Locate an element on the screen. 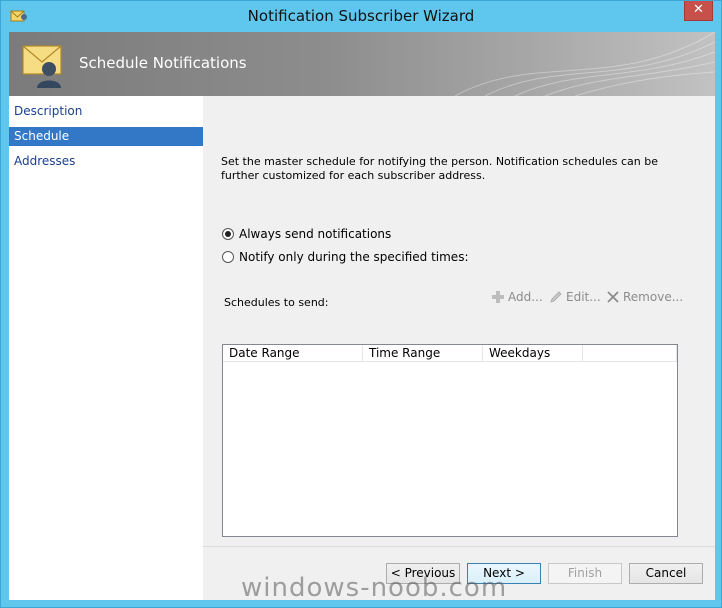 This screenshot has height=608, width=722. nav-item-schedule: Schedule is located at coordinates (106, 136).